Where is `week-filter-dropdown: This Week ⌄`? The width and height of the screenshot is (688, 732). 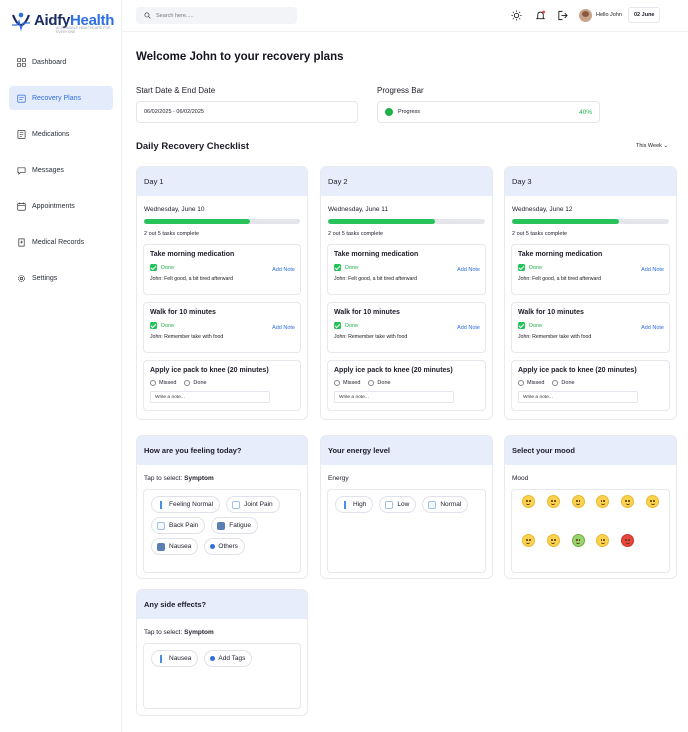
week-filter-dropdown: This Week ⌄ is located at coordinates (652, 146).